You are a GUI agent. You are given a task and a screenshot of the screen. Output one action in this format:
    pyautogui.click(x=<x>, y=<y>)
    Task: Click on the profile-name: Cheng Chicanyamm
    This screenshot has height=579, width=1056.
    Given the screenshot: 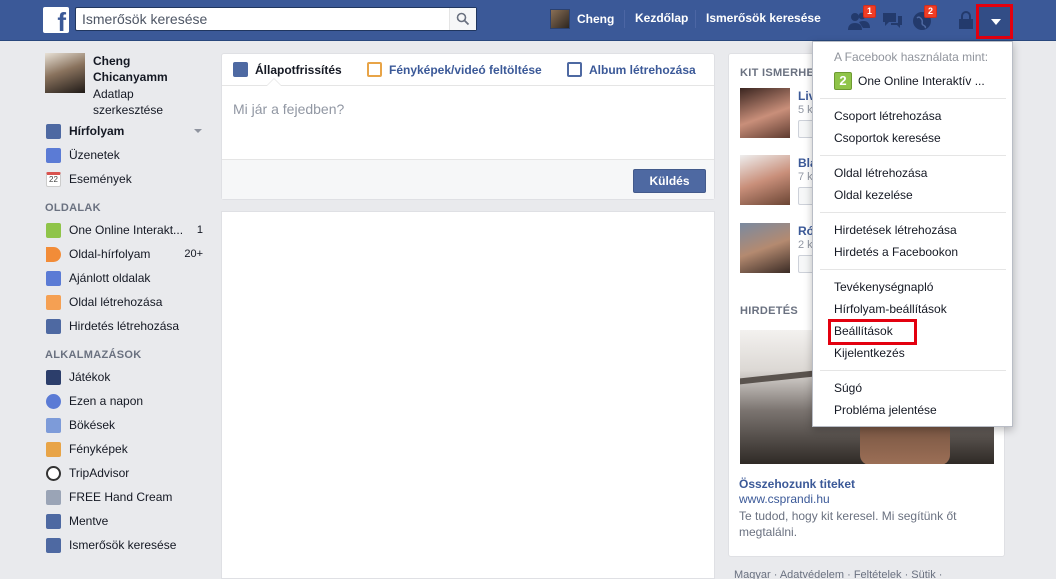 What is the action you would take?
    pyautogui.click(x=138, y=69)
    